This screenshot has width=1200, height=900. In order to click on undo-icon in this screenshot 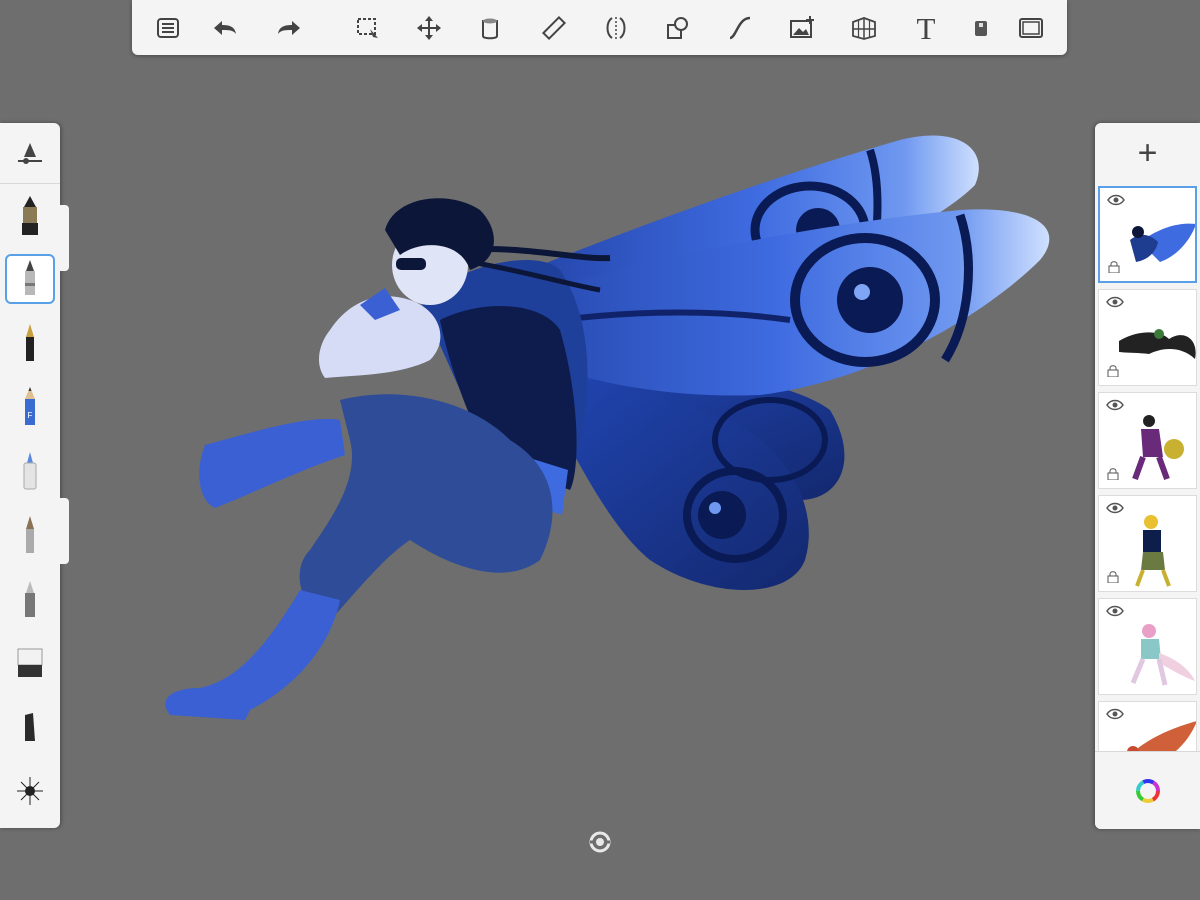, I will do `click(224, 28)`.